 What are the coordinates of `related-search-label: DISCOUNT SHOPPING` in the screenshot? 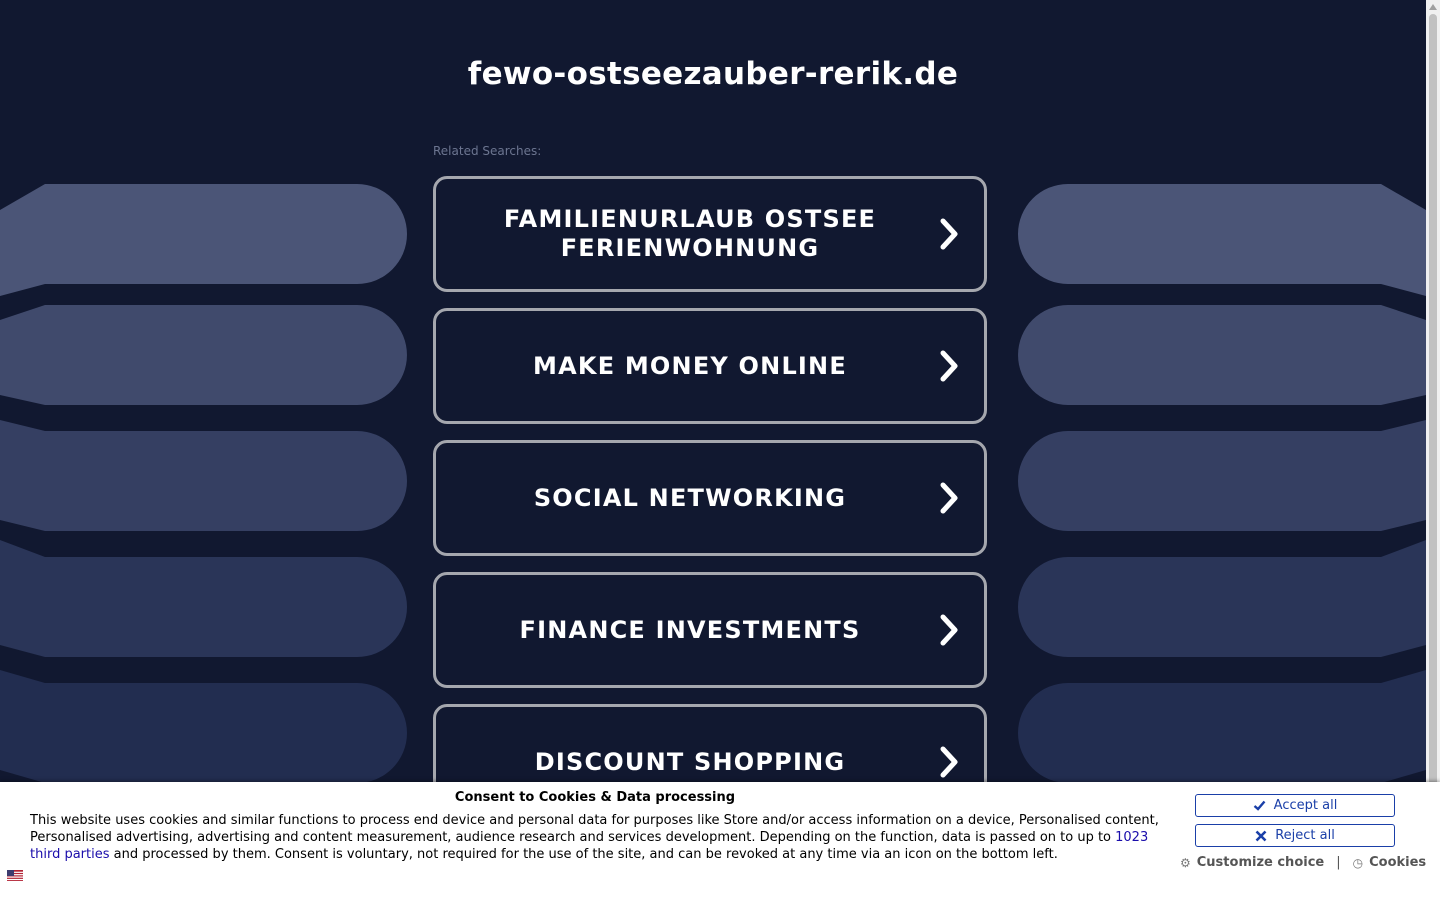 It's located at (690, 761).